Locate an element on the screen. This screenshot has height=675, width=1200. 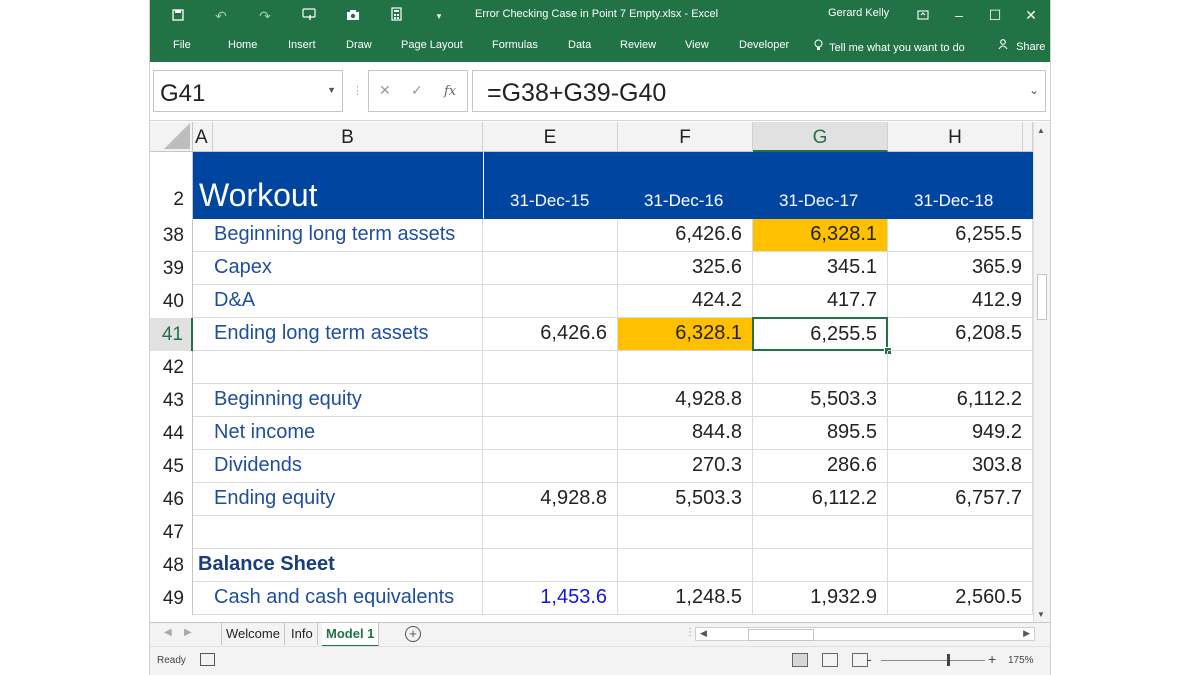
row-label: Beginning equity is located at coordinates (338, 400).